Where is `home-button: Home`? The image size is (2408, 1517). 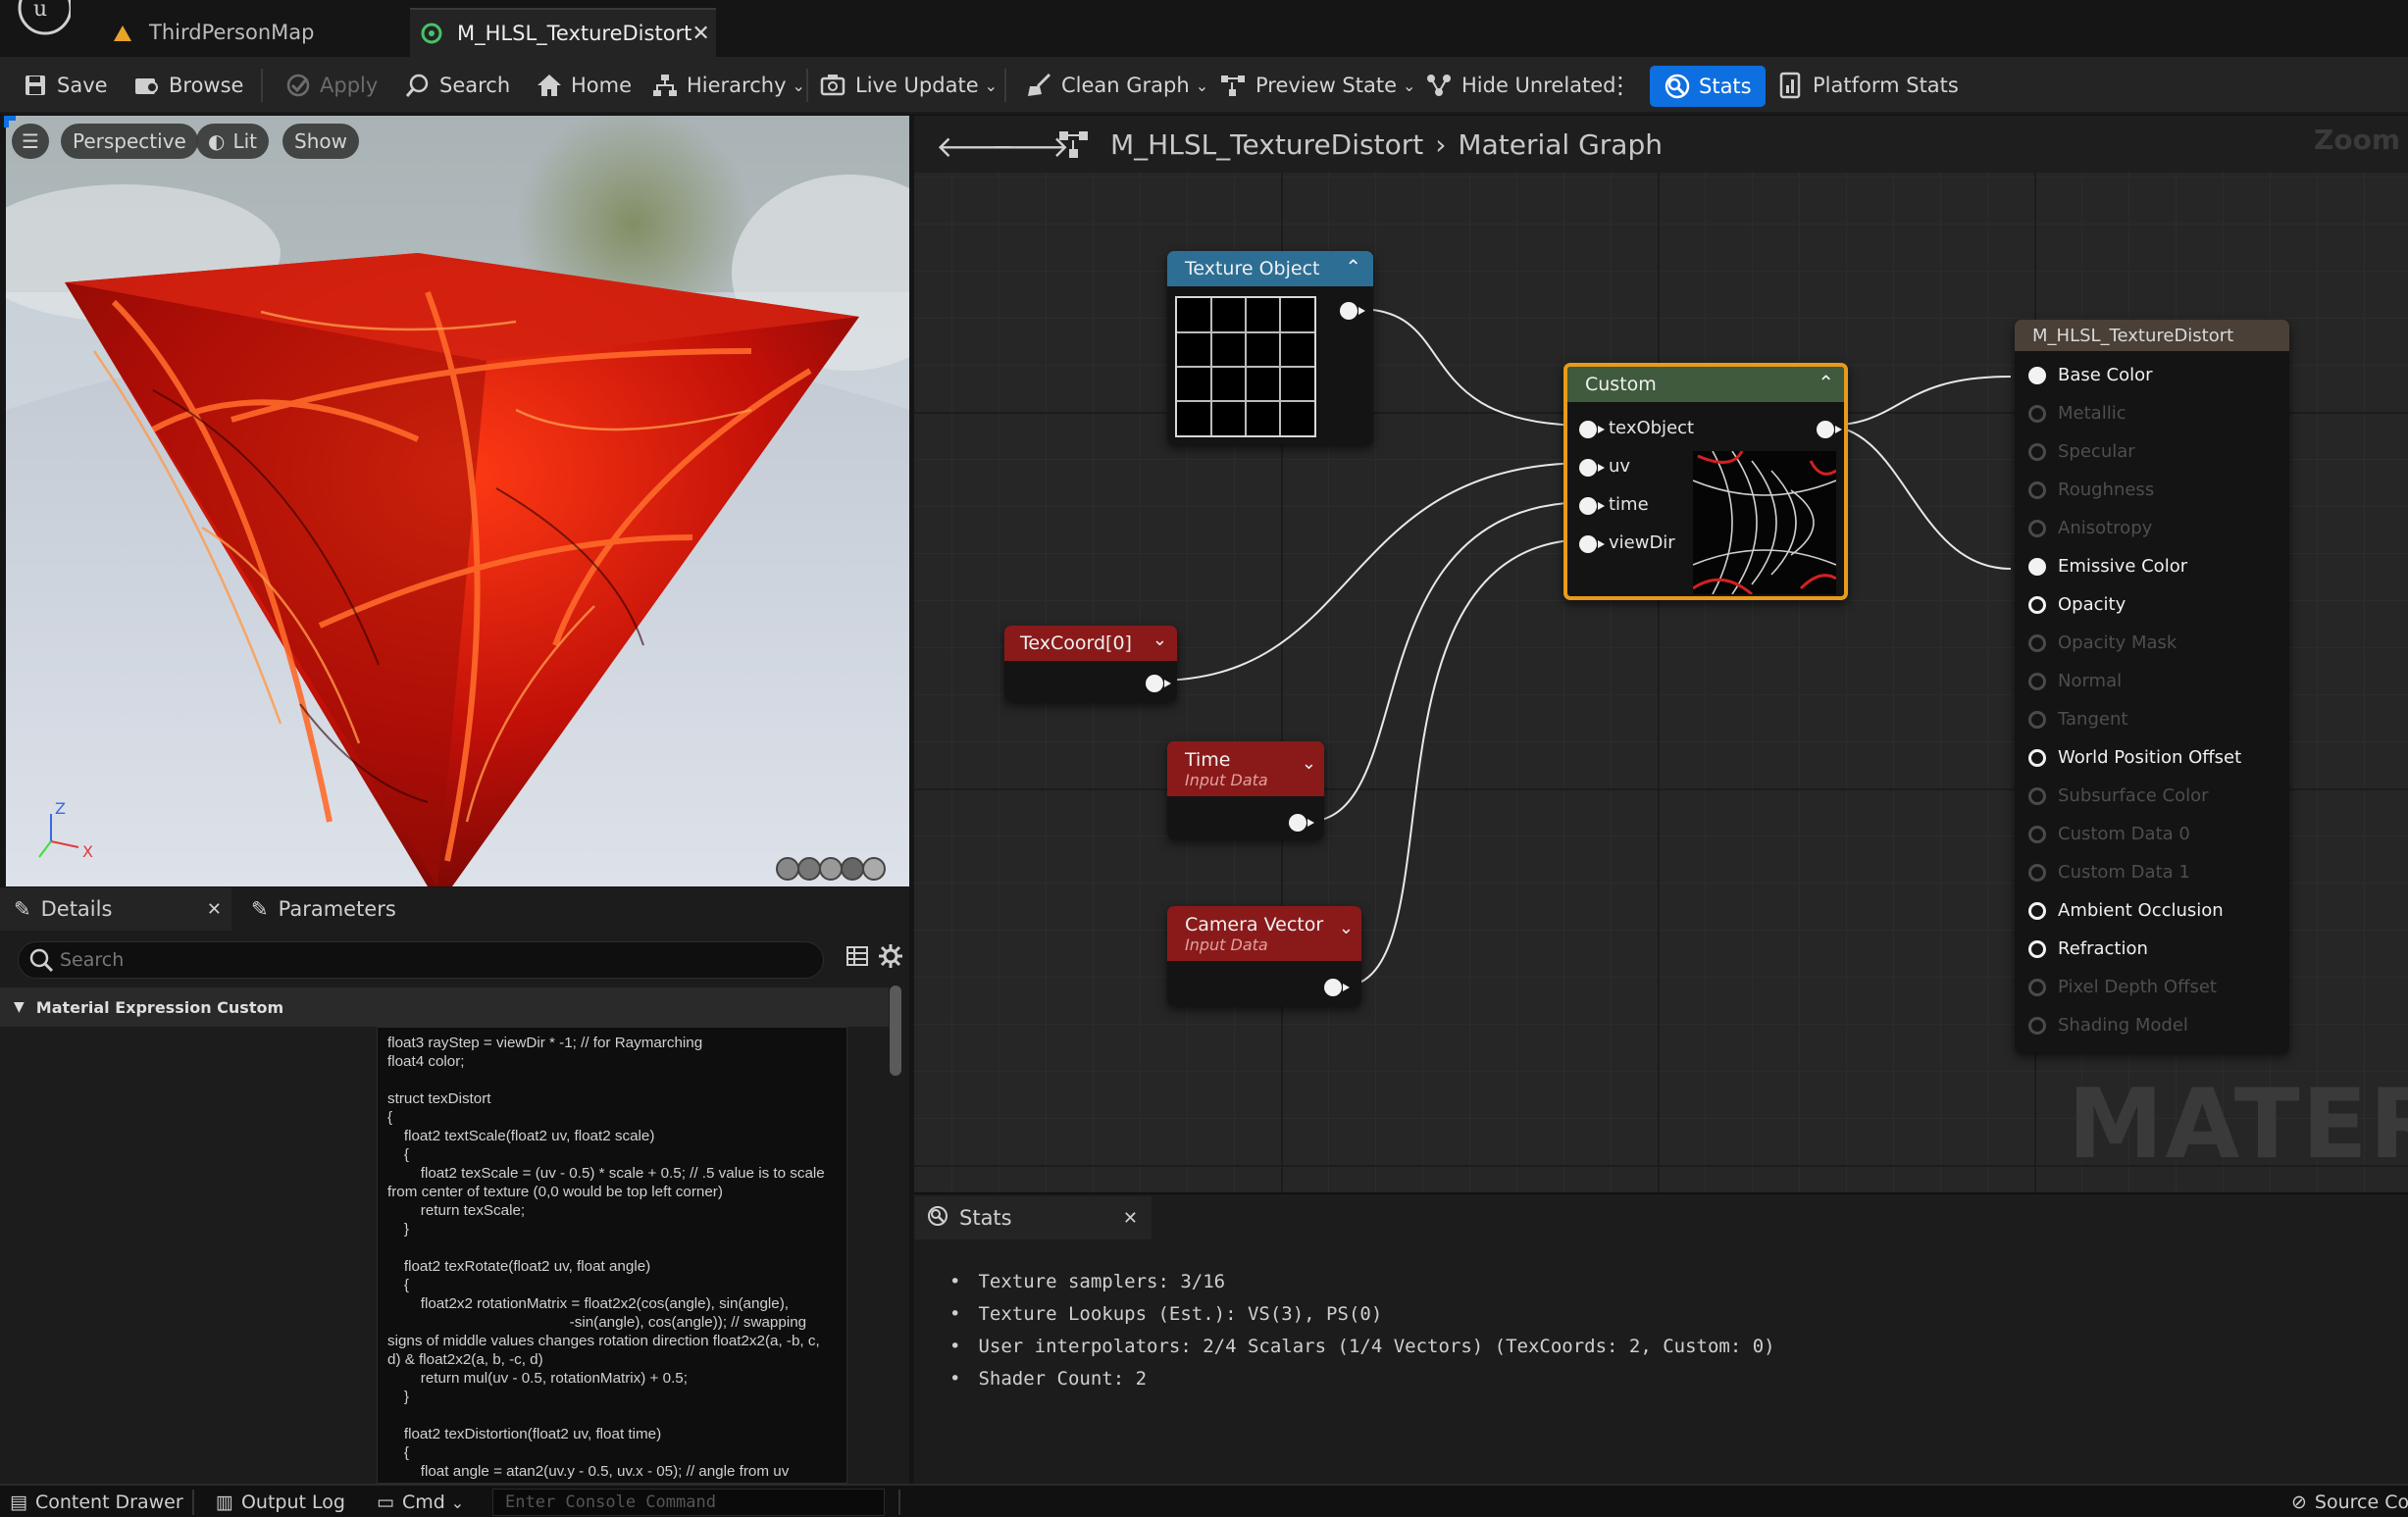
home-button: Home is located at coordinates (584, 85).